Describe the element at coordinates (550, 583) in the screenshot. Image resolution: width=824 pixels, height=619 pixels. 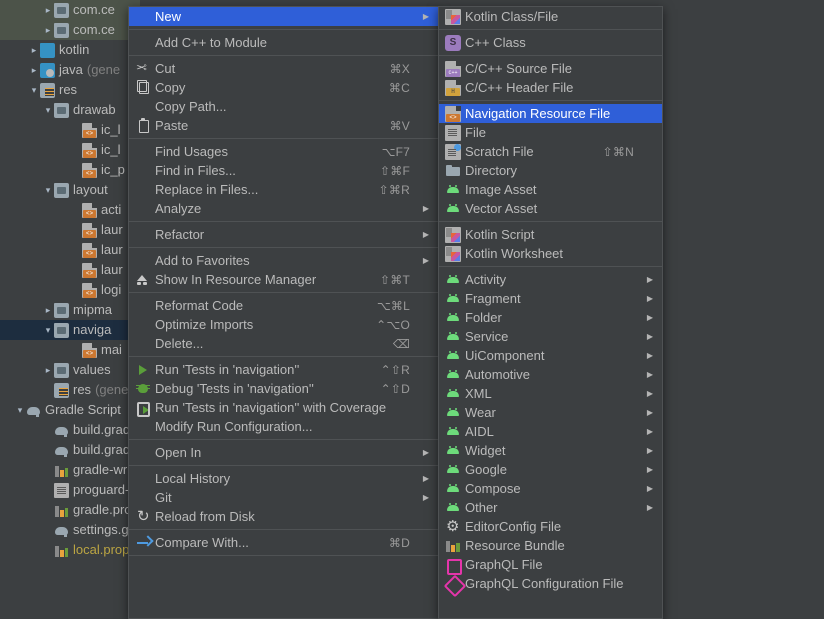
I see `menu-item: GraphQL Configuration File▶` at that location.